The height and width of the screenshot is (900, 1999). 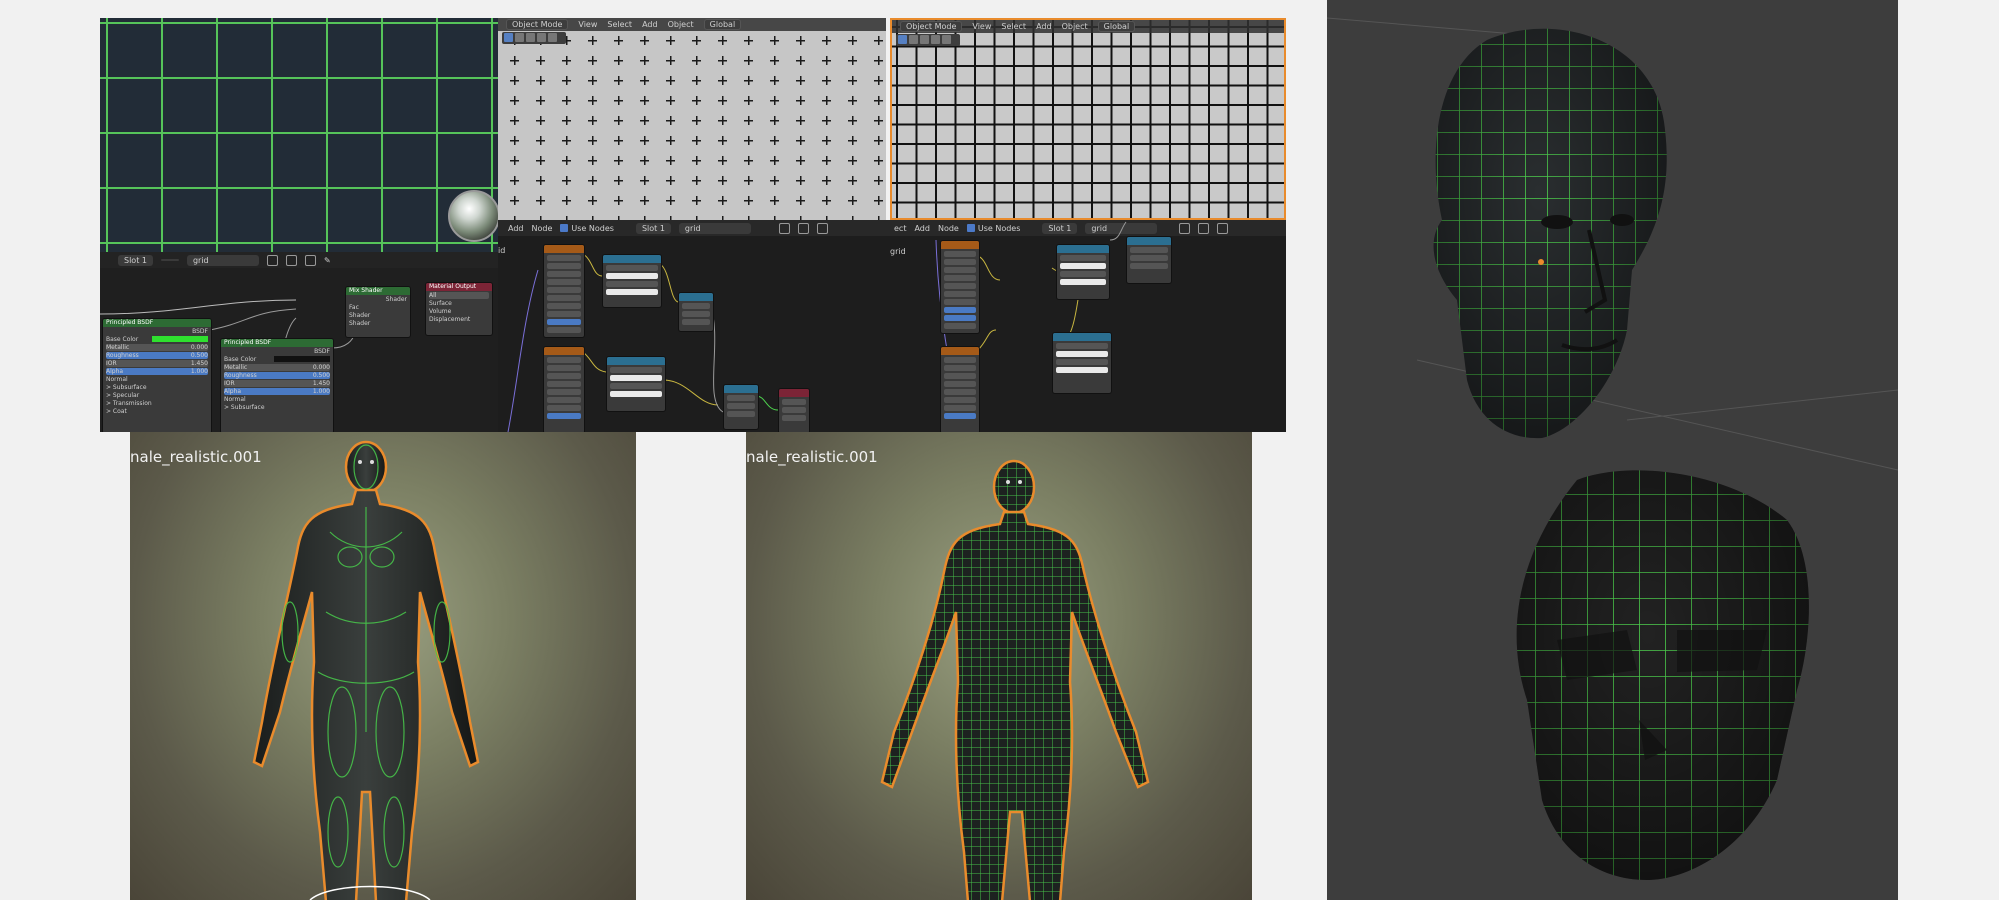 I want to click on material-output-node, so click(x=794, y=410).